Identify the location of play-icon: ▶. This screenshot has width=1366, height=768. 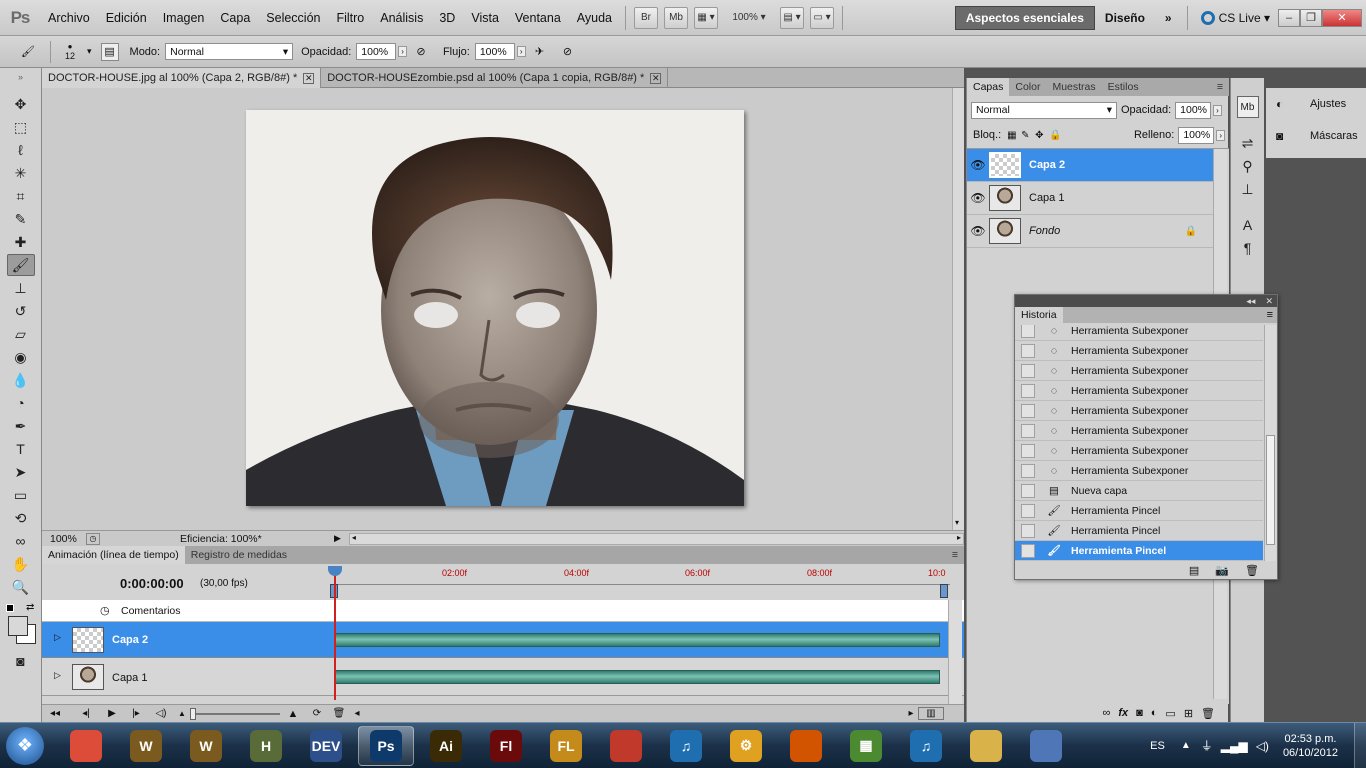
(112, 713).